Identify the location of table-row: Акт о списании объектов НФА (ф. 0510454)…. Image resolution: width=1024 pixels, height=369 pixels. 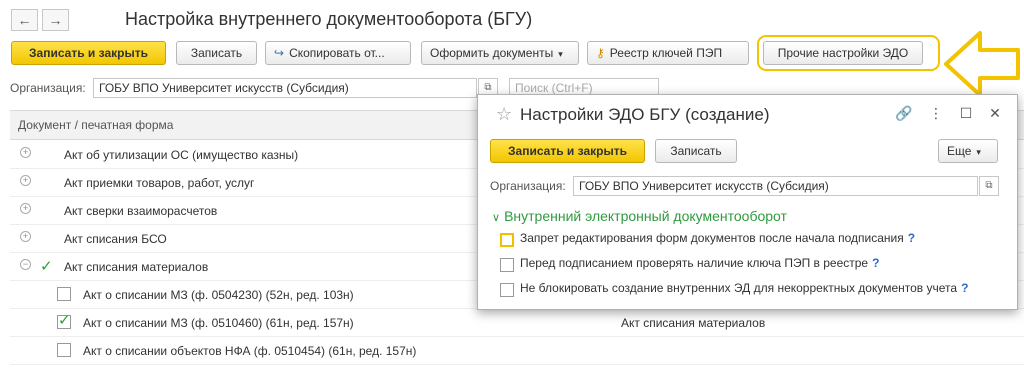
(517, 351).